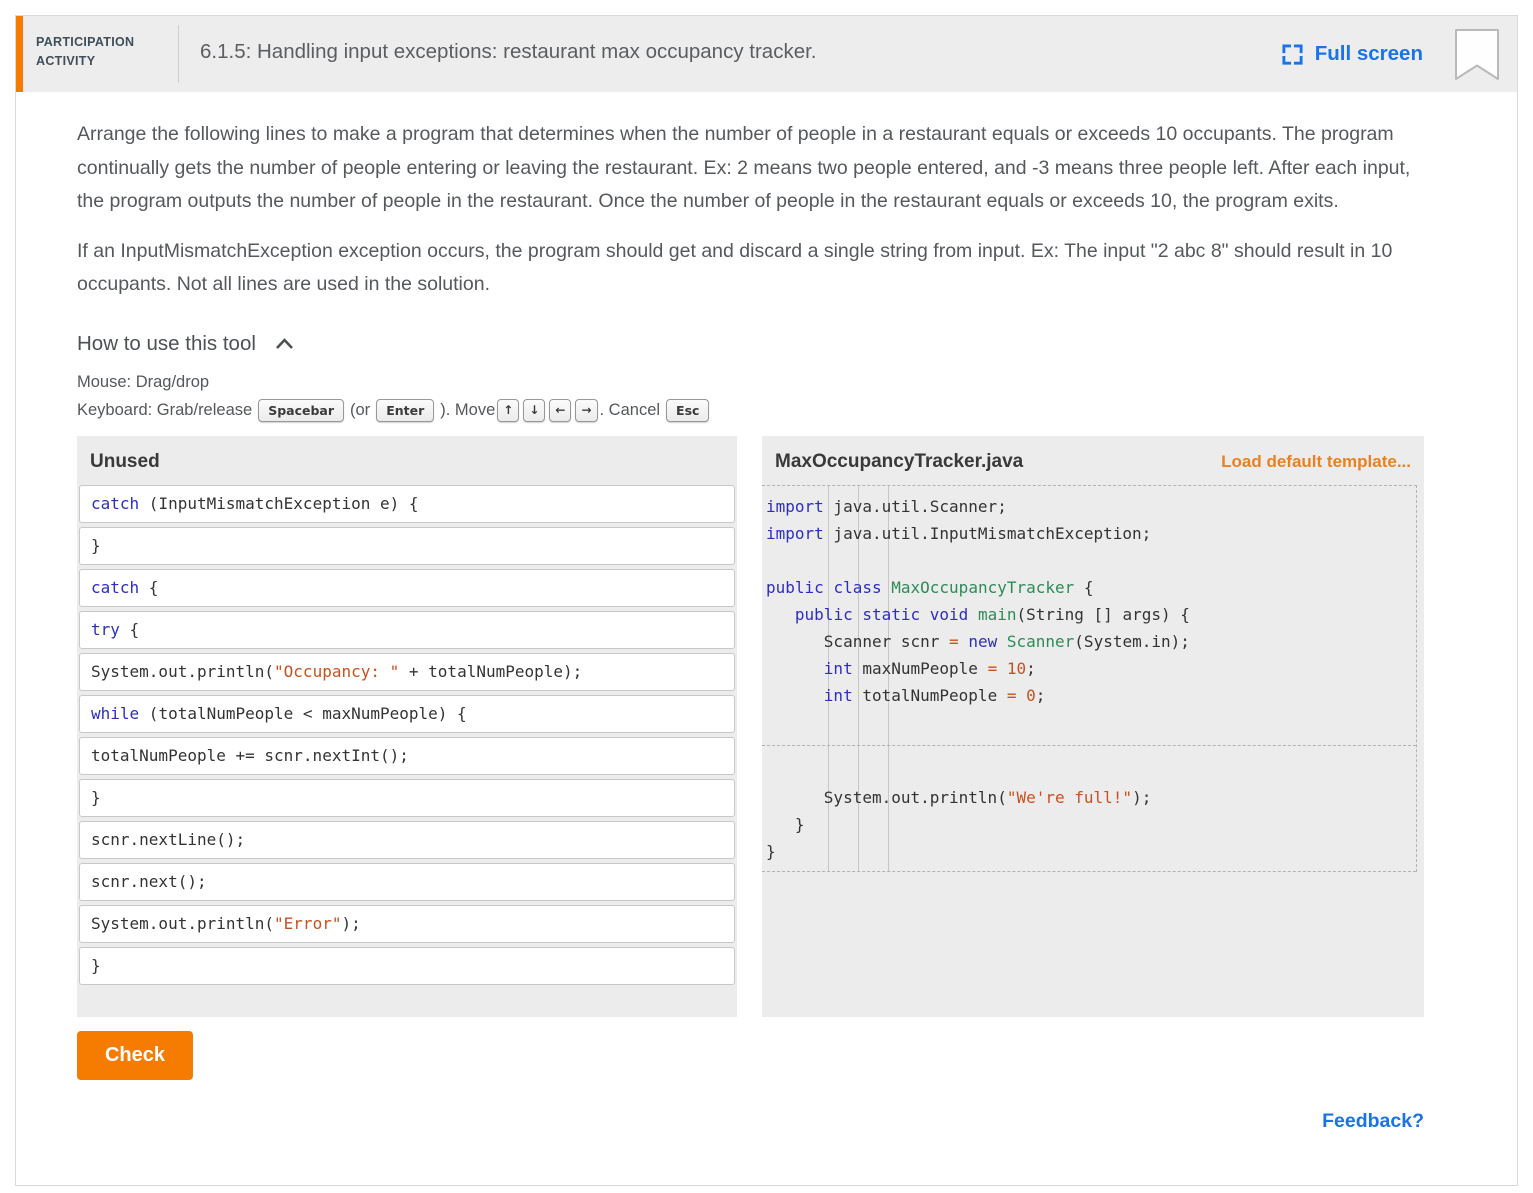  I want to click on code-token-str: "We're full!", so click(1069, 797).